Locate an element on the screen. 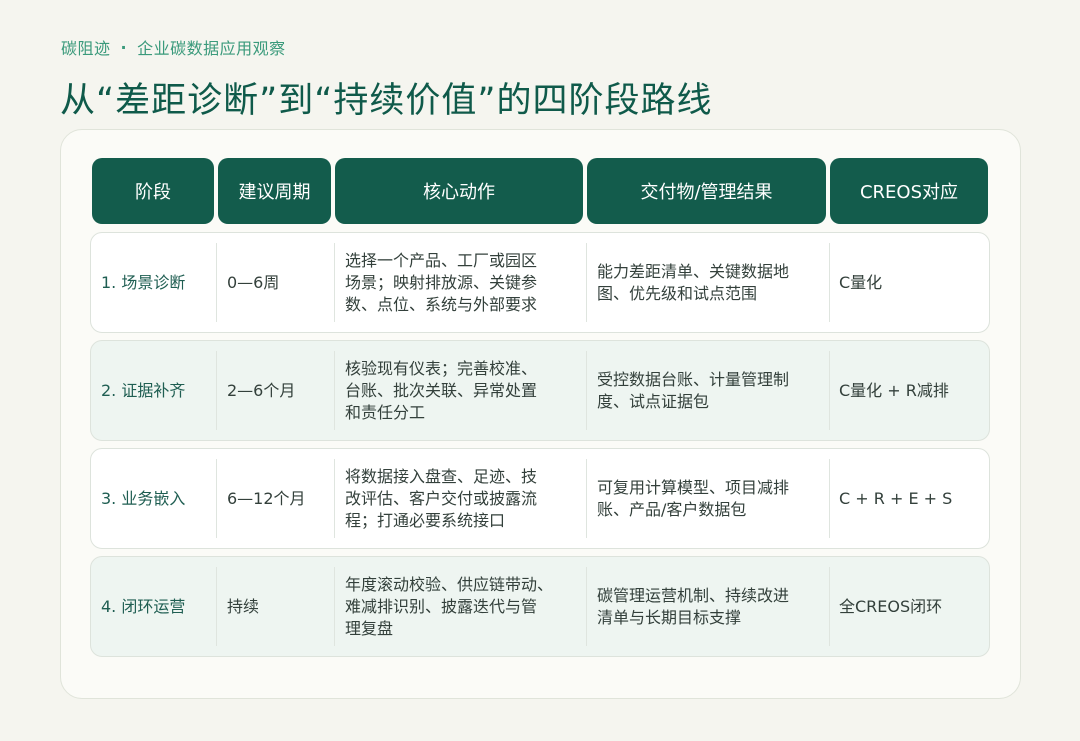 The height and width of the screenshot is (741, 1080). period-cell: 0—6周 is located at coordinates (253, 282).